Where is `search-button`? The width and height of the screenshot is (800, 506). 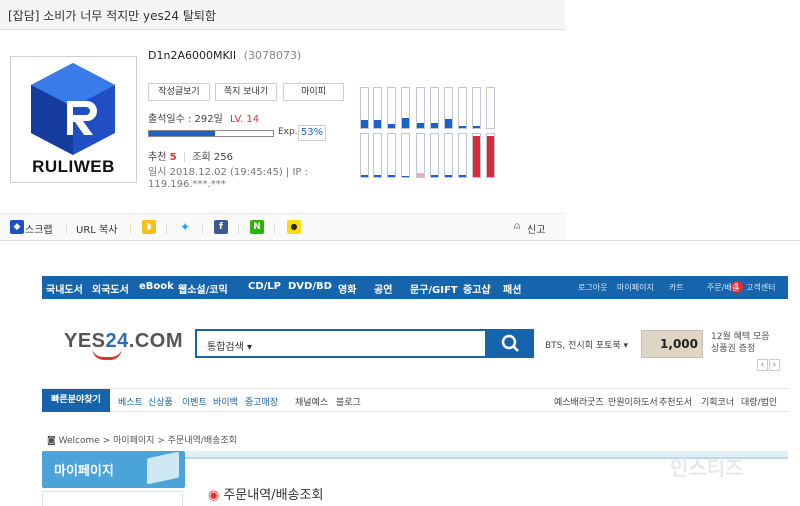 search-button is located at coordinates (510, 343).